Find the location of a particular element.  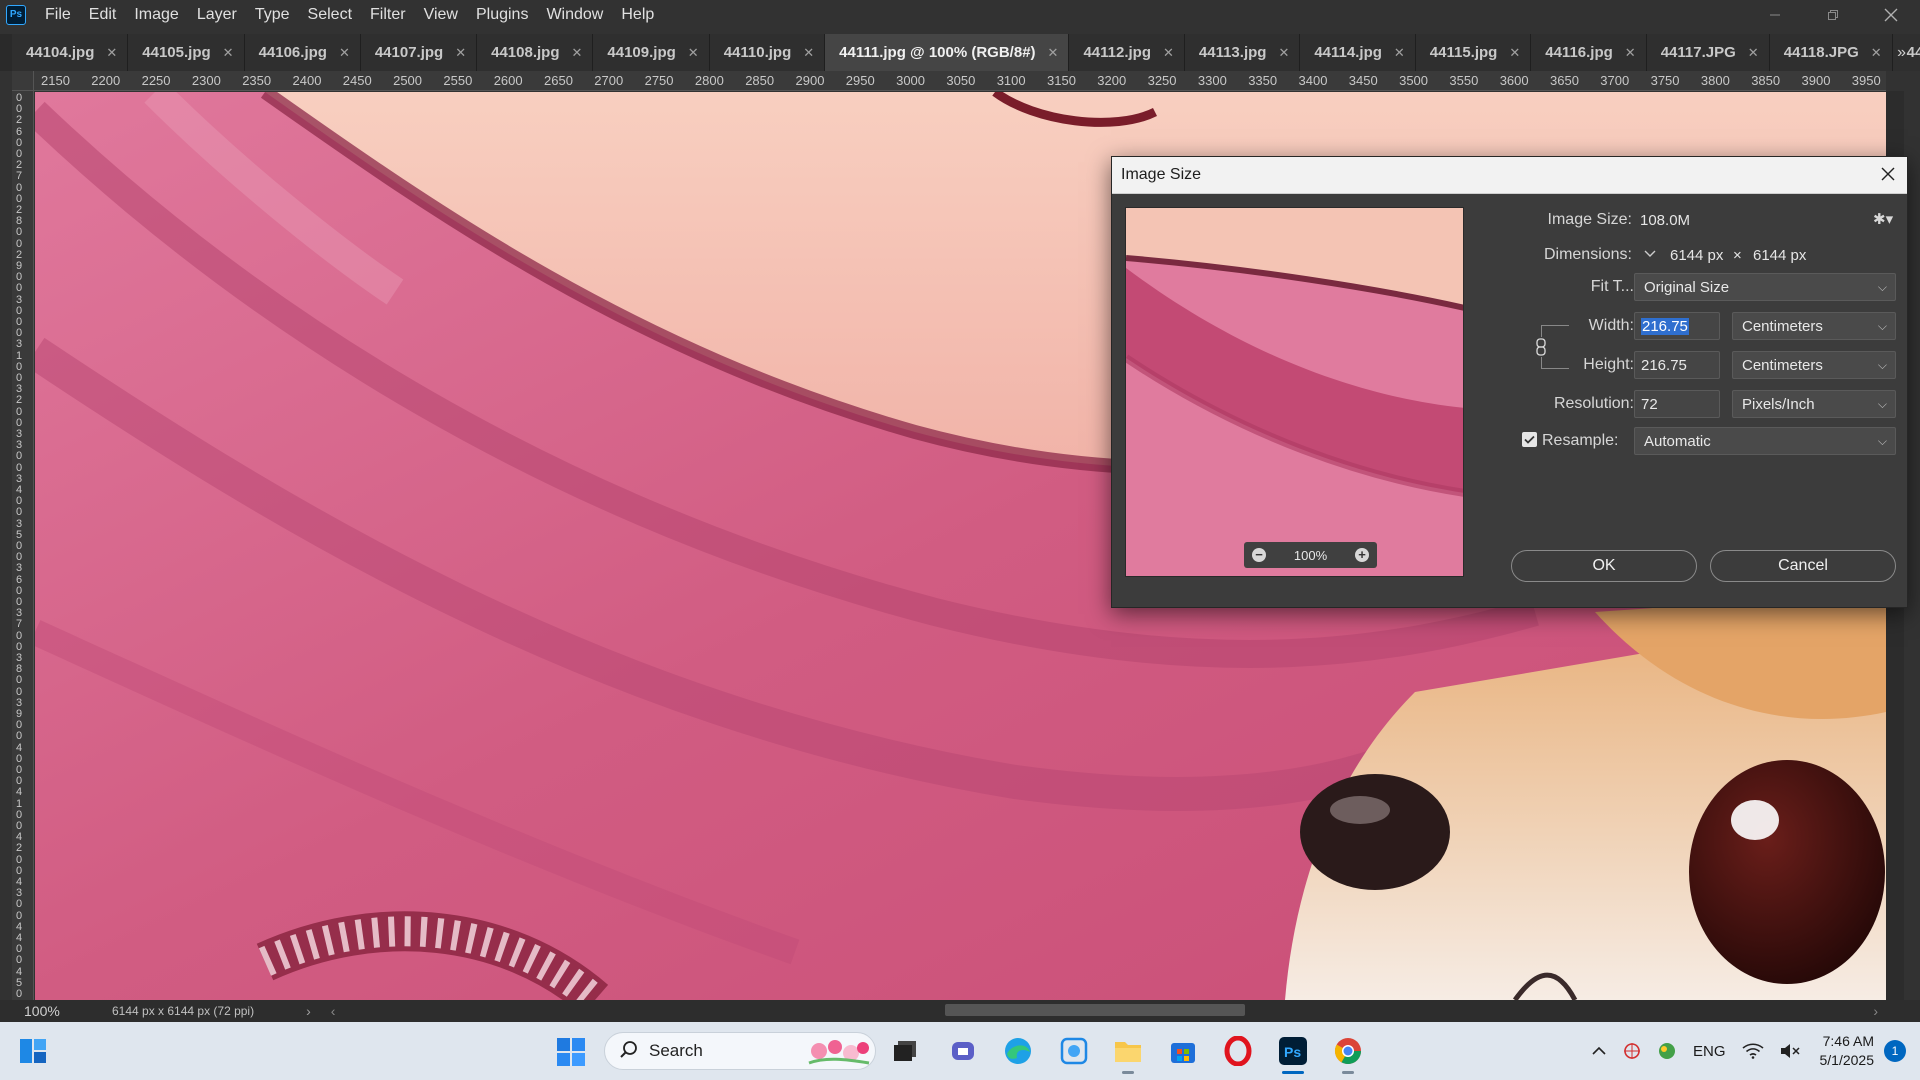

menu-item-select: Select is located at coordinates (330, 14).